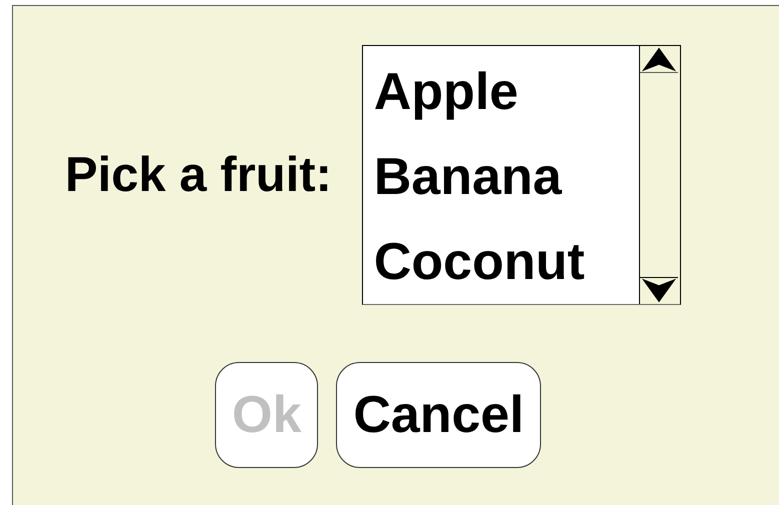 This screenshot has height=505, width=779. What do you see at coordinates (438, 415) in the screenshot?
I see `cancel-button: Cancel` at bounding box center [438, 415].